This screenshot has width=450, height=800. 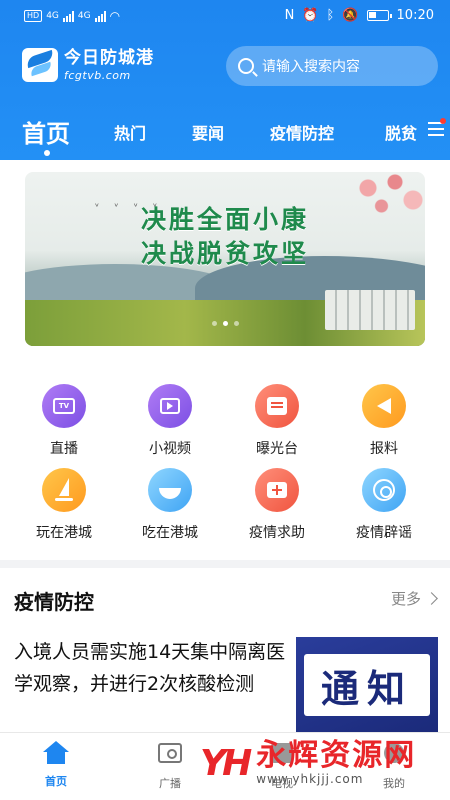 What do you see at coordinates (225, 17) in the screenshot?
I see `status-bar: HD 4G 4G ◠ N ⏰ ᛒ 🔕 10:20` at bounding box center [225, 17].